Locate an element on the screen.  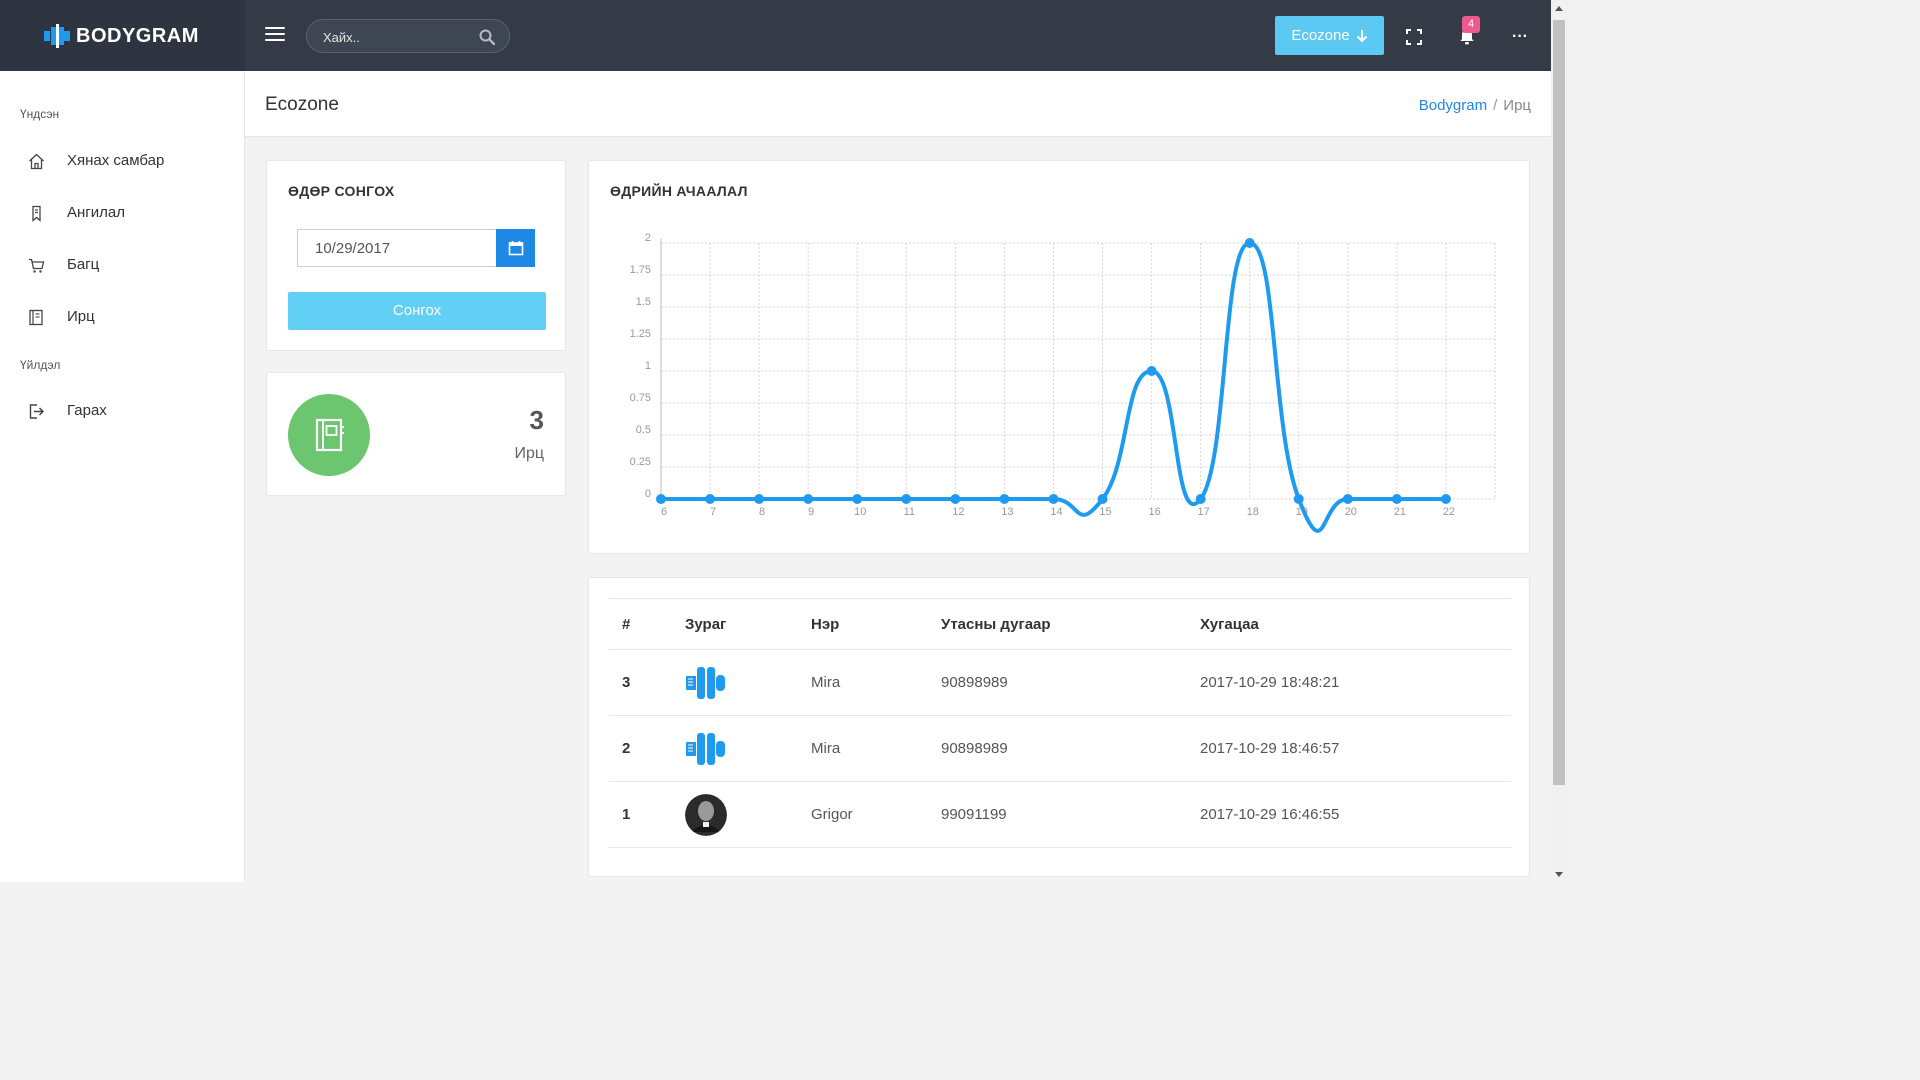
row-number: 3 is located at coordinates (647, 682).